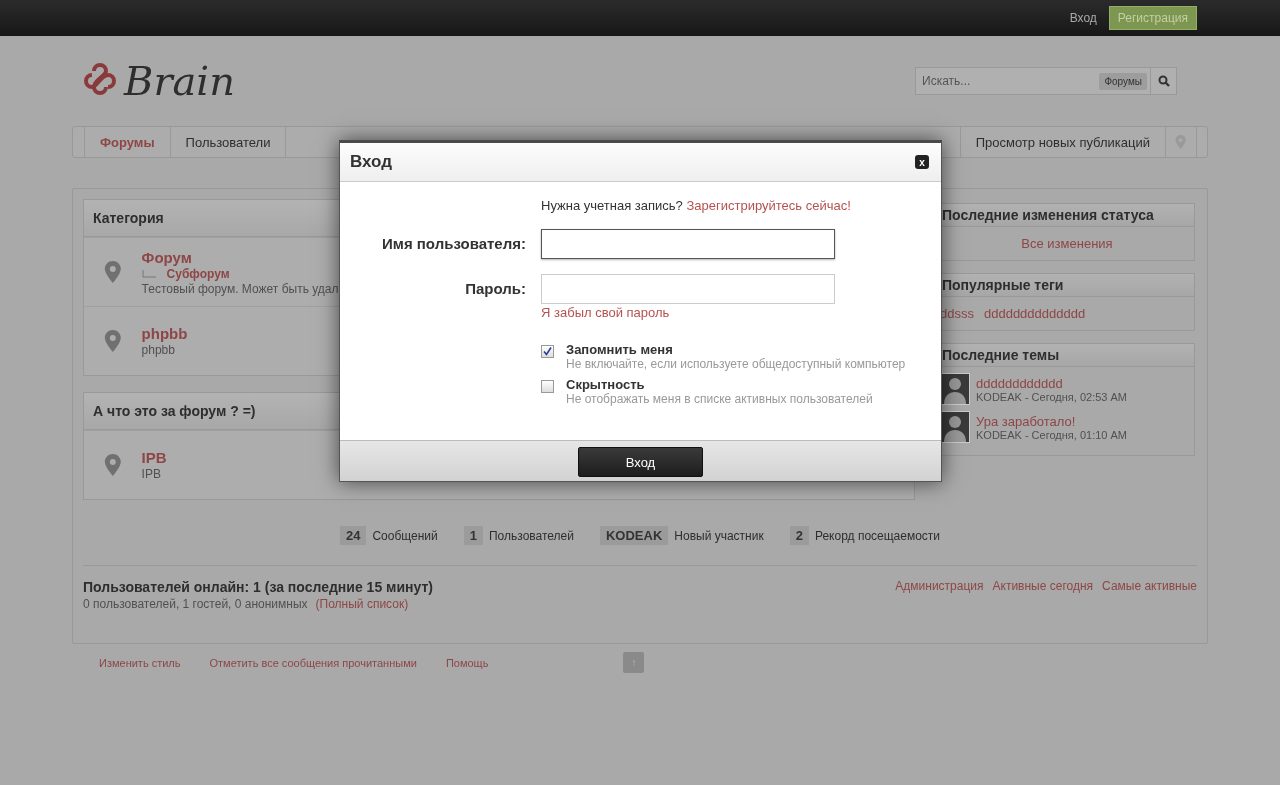 The height and width of the screenshot is (785, 1280). I want to click on option-hint: Не включайте, если используете общедоступный компьютер, so click(736, 364).